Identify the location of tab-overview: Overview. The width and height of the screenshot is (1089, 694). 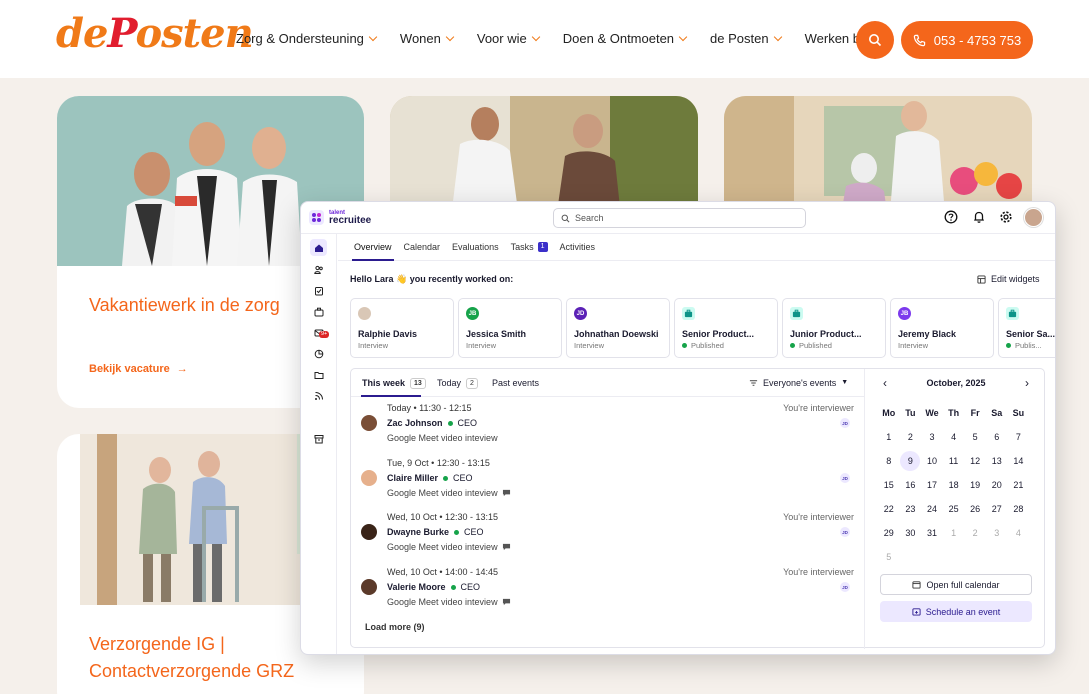
(373, 247).